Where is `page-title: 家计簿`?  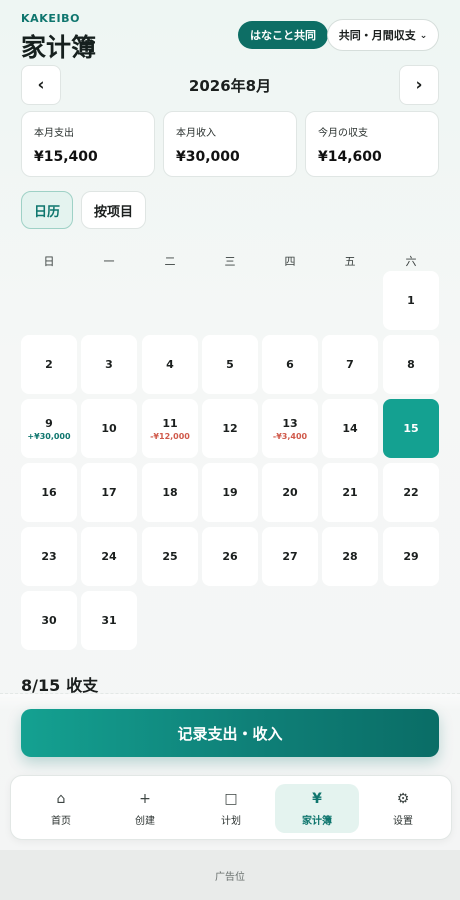
page-title: 家计簿 is located at coordinates (59, 47).